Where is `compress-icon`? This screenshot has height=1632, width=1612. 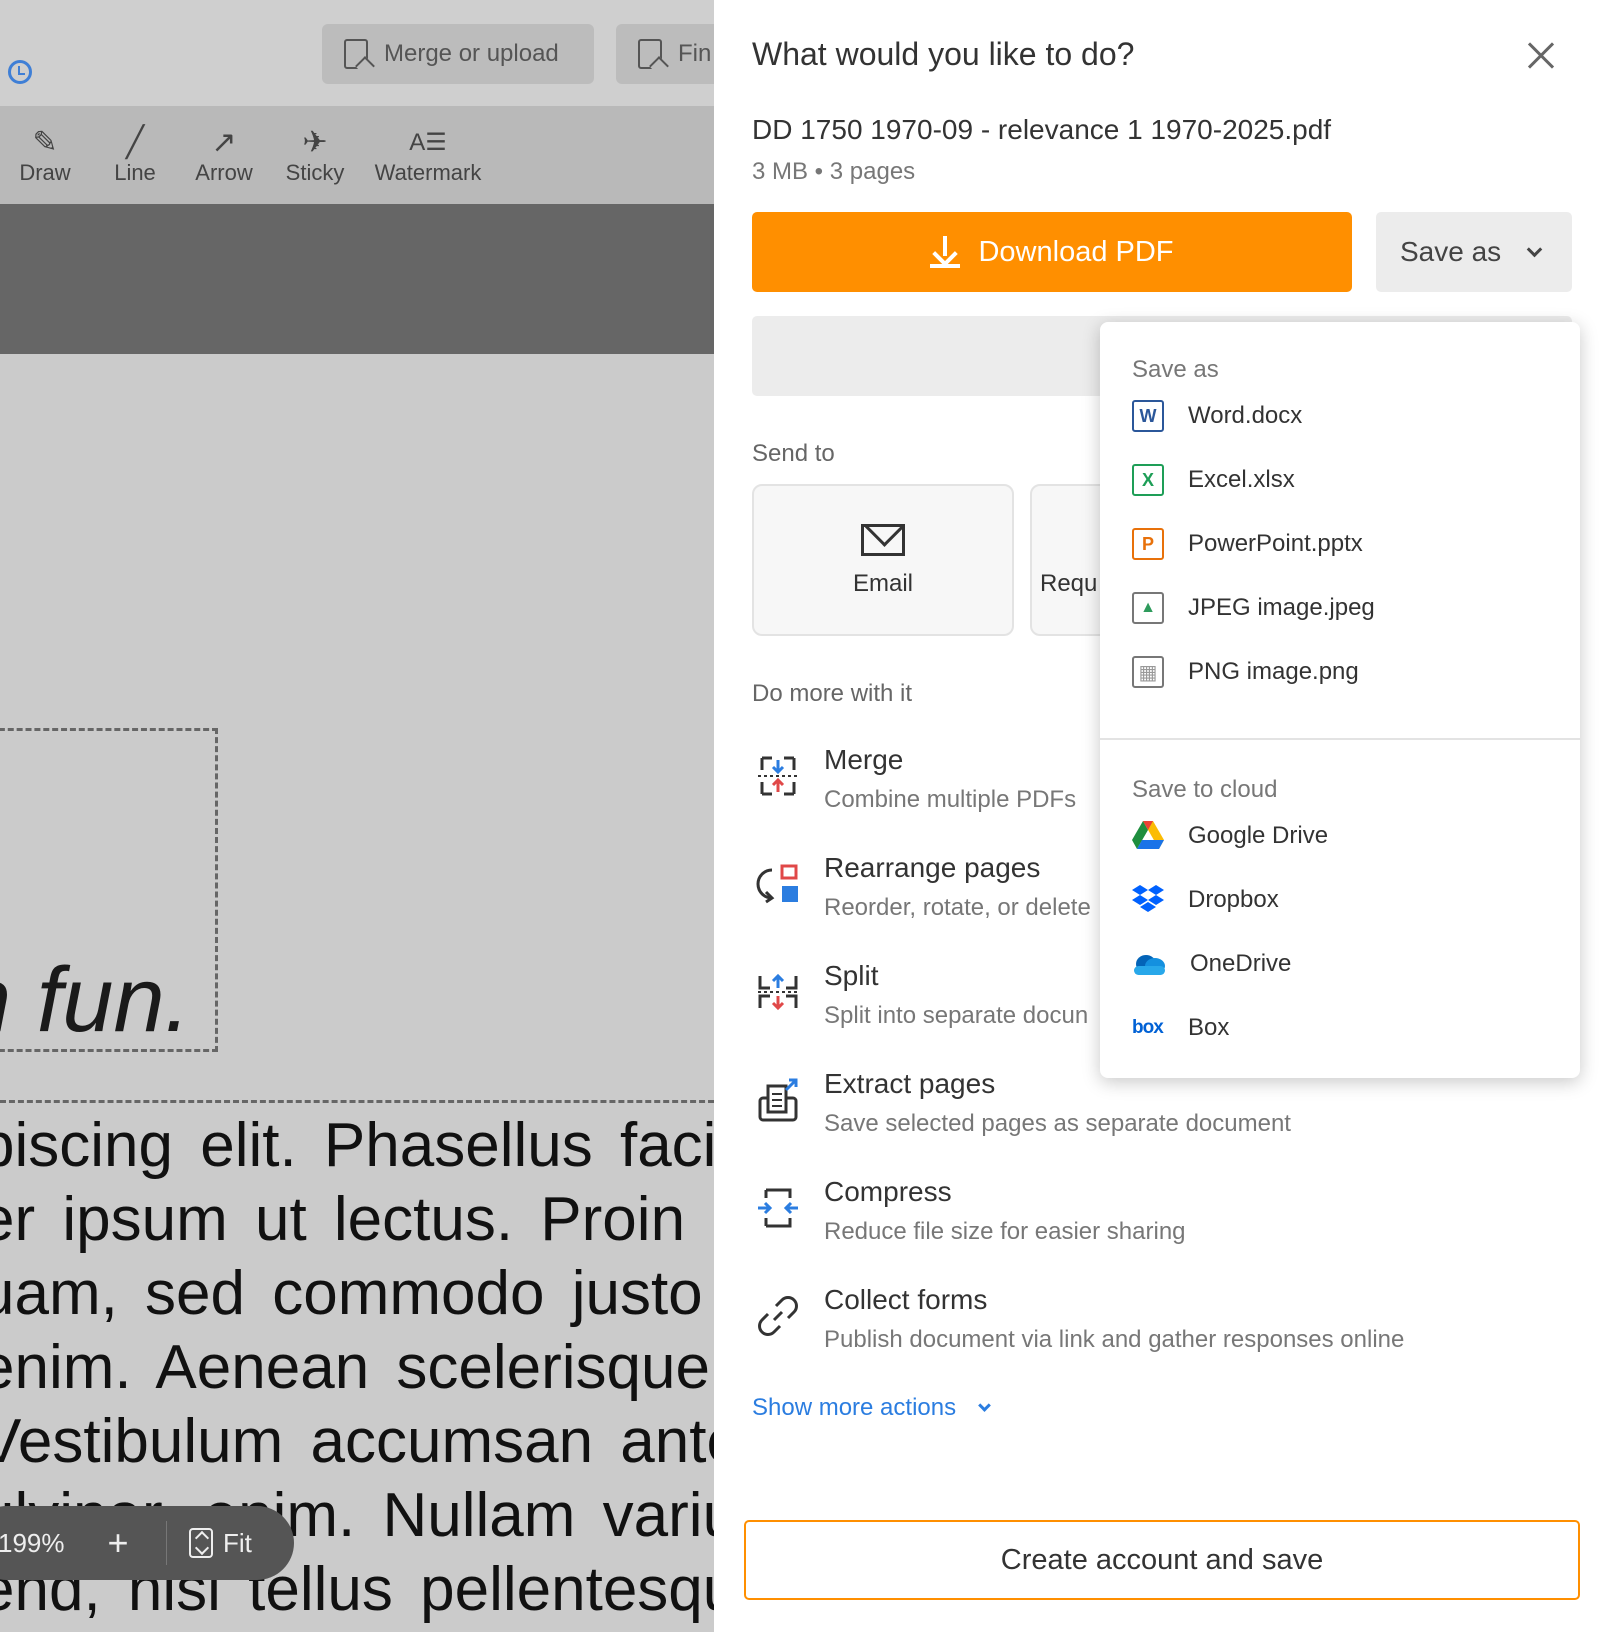 compress-icon is located at coordinates (778, 1208).